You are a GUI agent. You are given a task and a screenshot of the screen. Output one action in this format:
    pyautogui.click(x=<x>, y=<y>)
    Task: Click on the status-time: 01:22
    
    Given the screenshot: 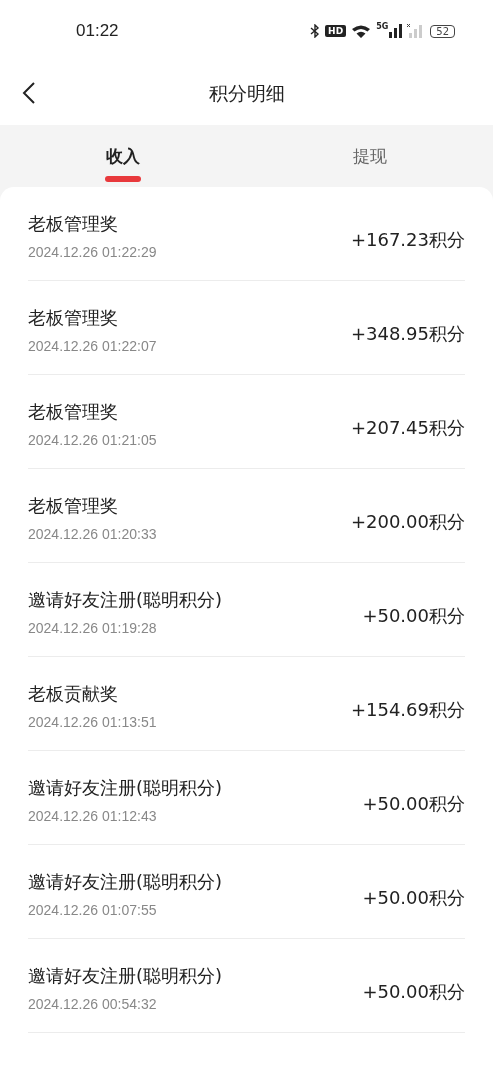 What is the action you would take?
    pyautogui.click(x=97, y=31)
    